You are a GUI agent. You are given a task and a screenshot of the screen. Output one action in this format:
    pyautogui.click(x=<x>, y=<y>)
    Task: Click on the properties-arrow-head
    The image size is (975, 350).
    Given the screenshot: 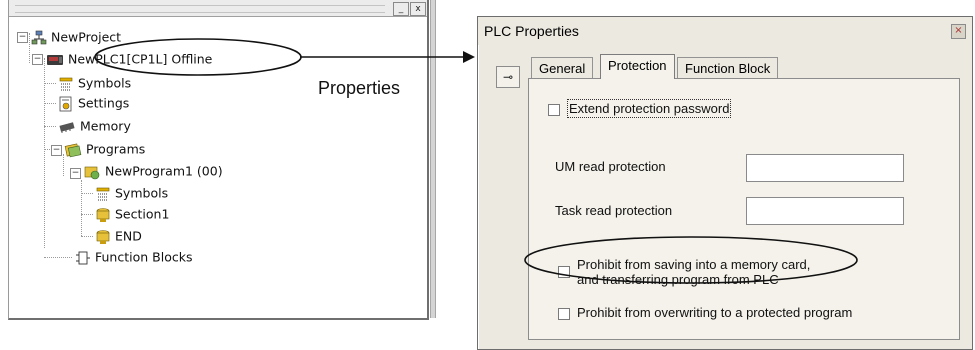 What is the action you would take?
    pyautogui.click(x=469, y=57)
    